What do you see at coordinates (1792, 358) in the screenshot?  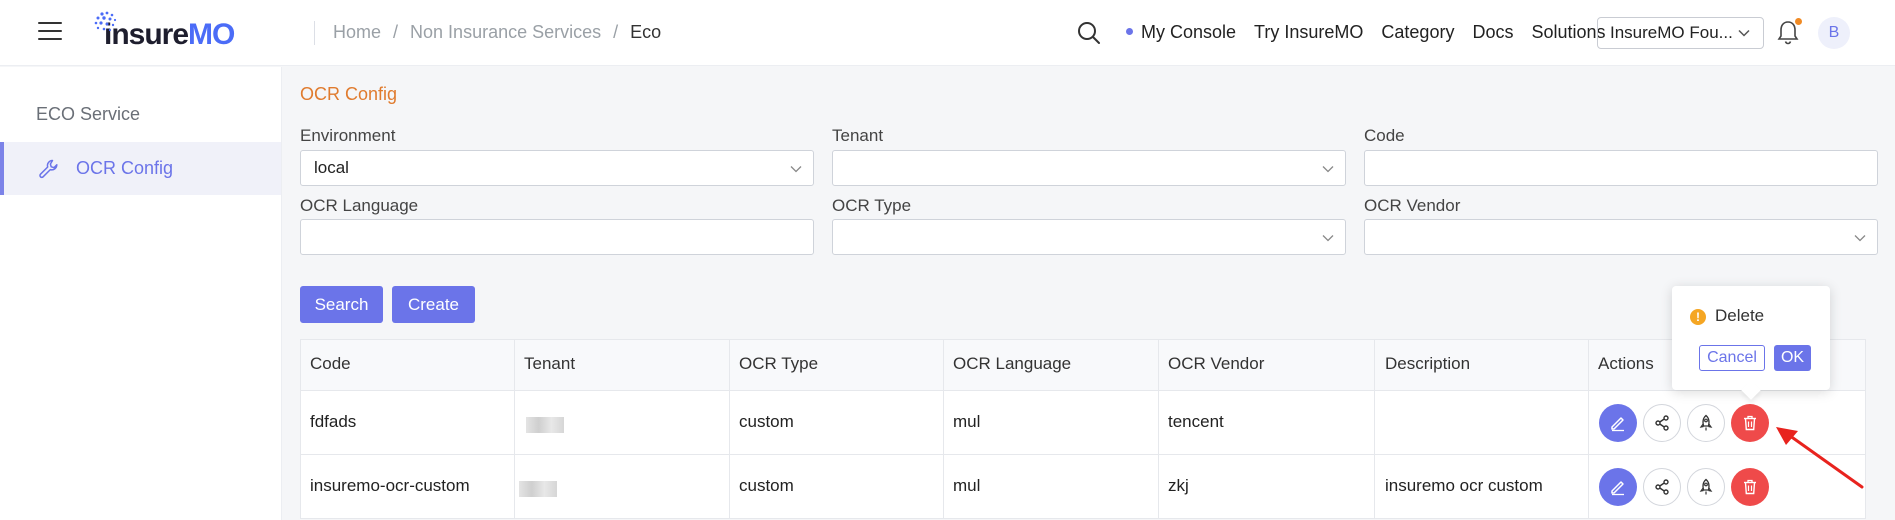 I see `popconfirm-ok-button: OK` at bounding box center [1792, 358].